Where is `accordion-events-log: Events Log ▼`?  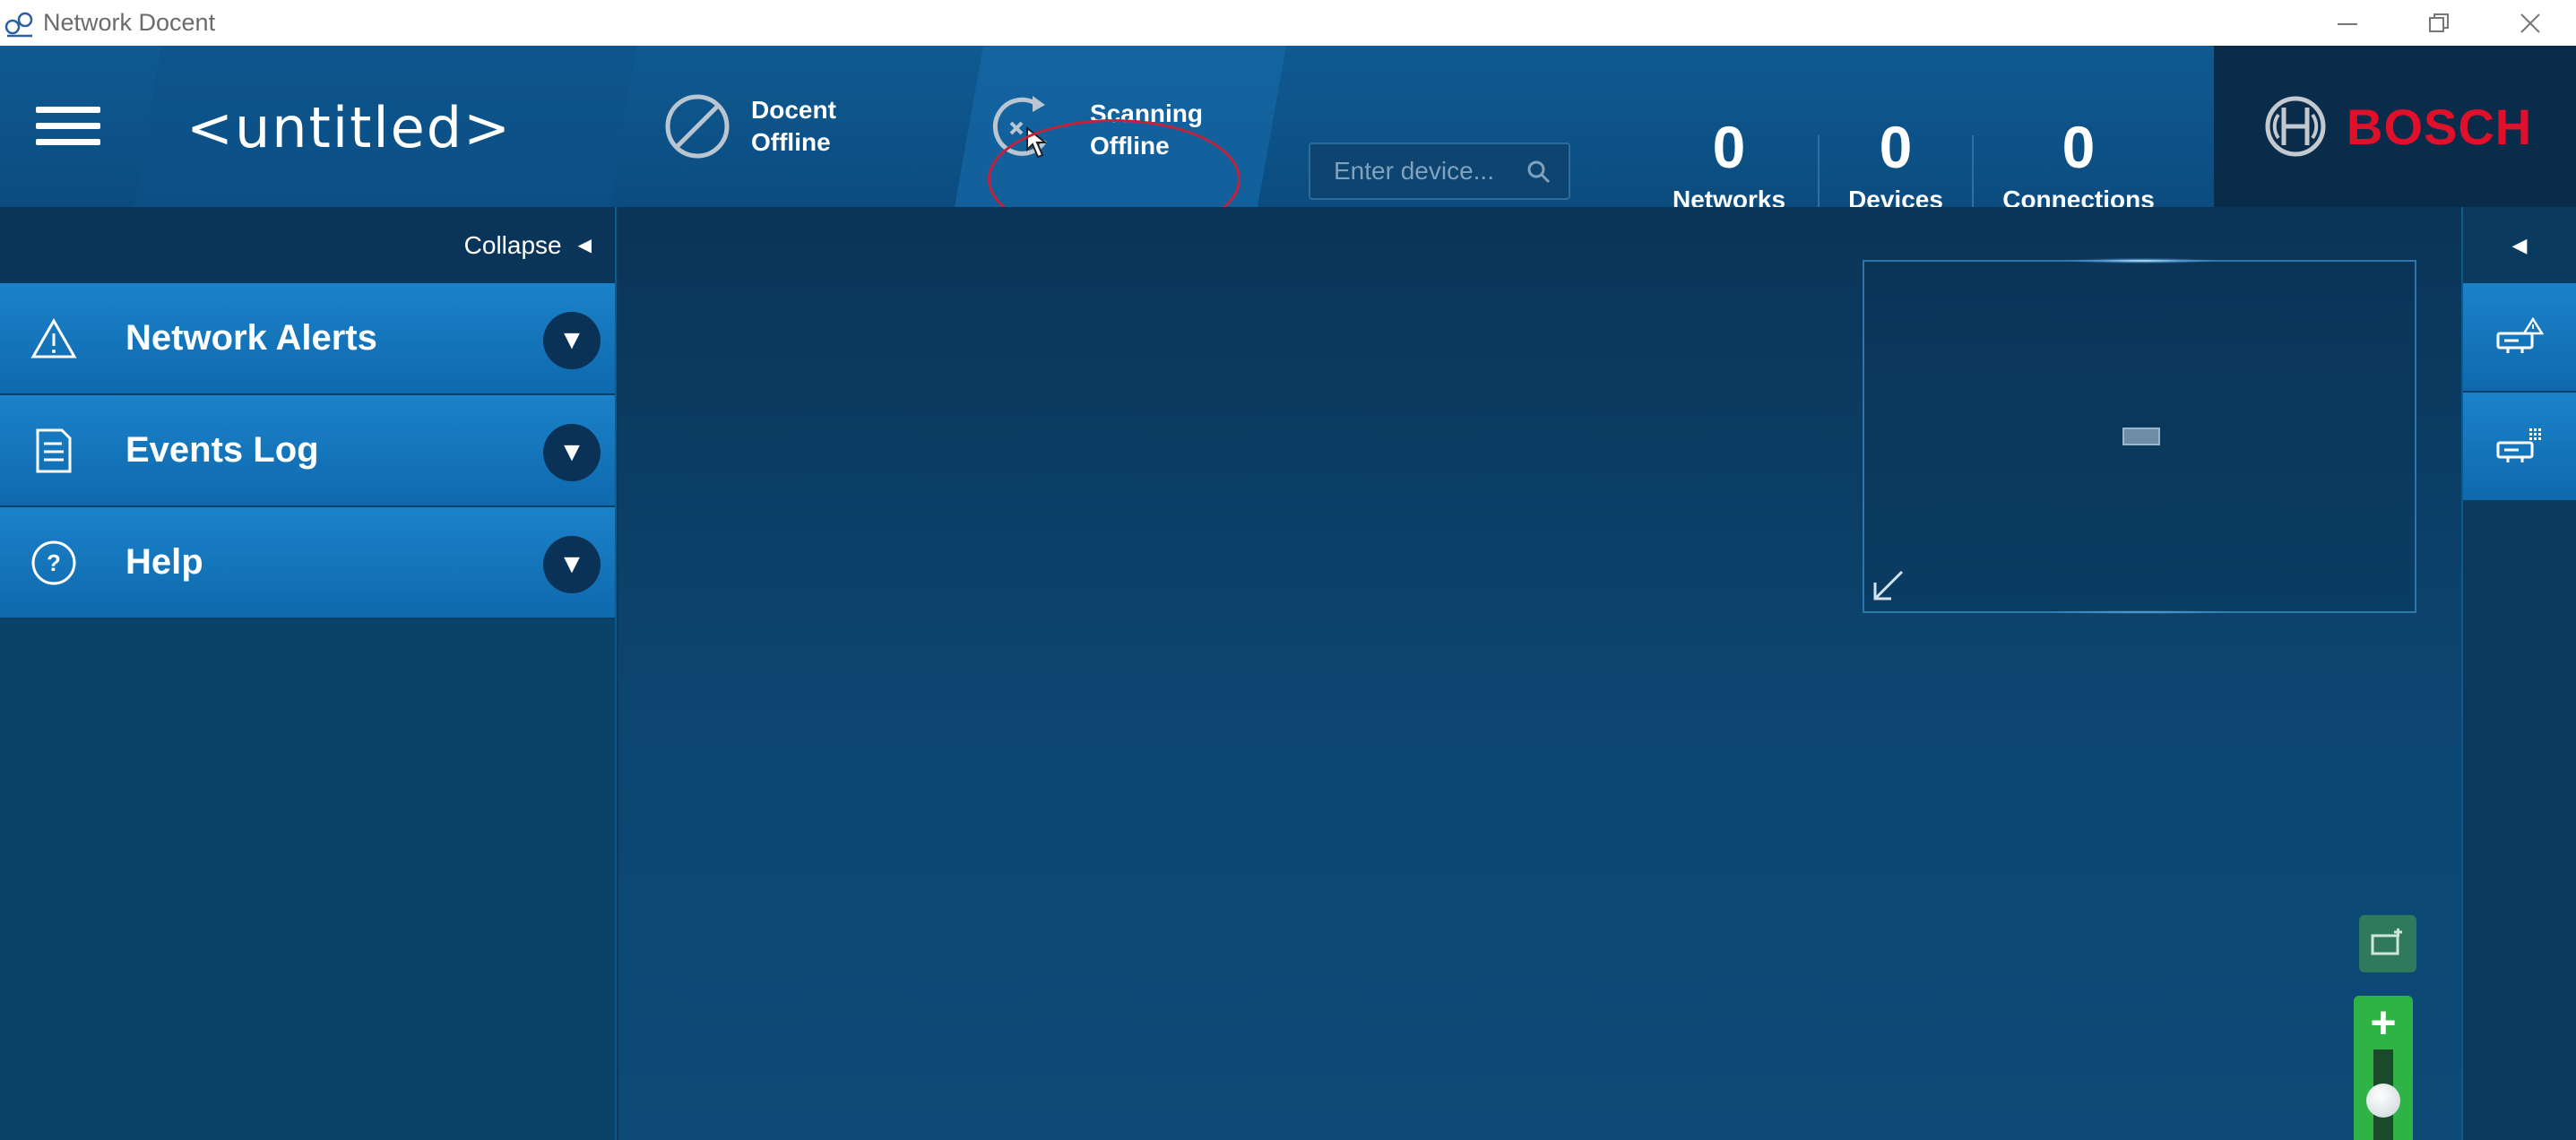
accordion-events-log: Events Log ▼ is located at coordinates (307, 451).